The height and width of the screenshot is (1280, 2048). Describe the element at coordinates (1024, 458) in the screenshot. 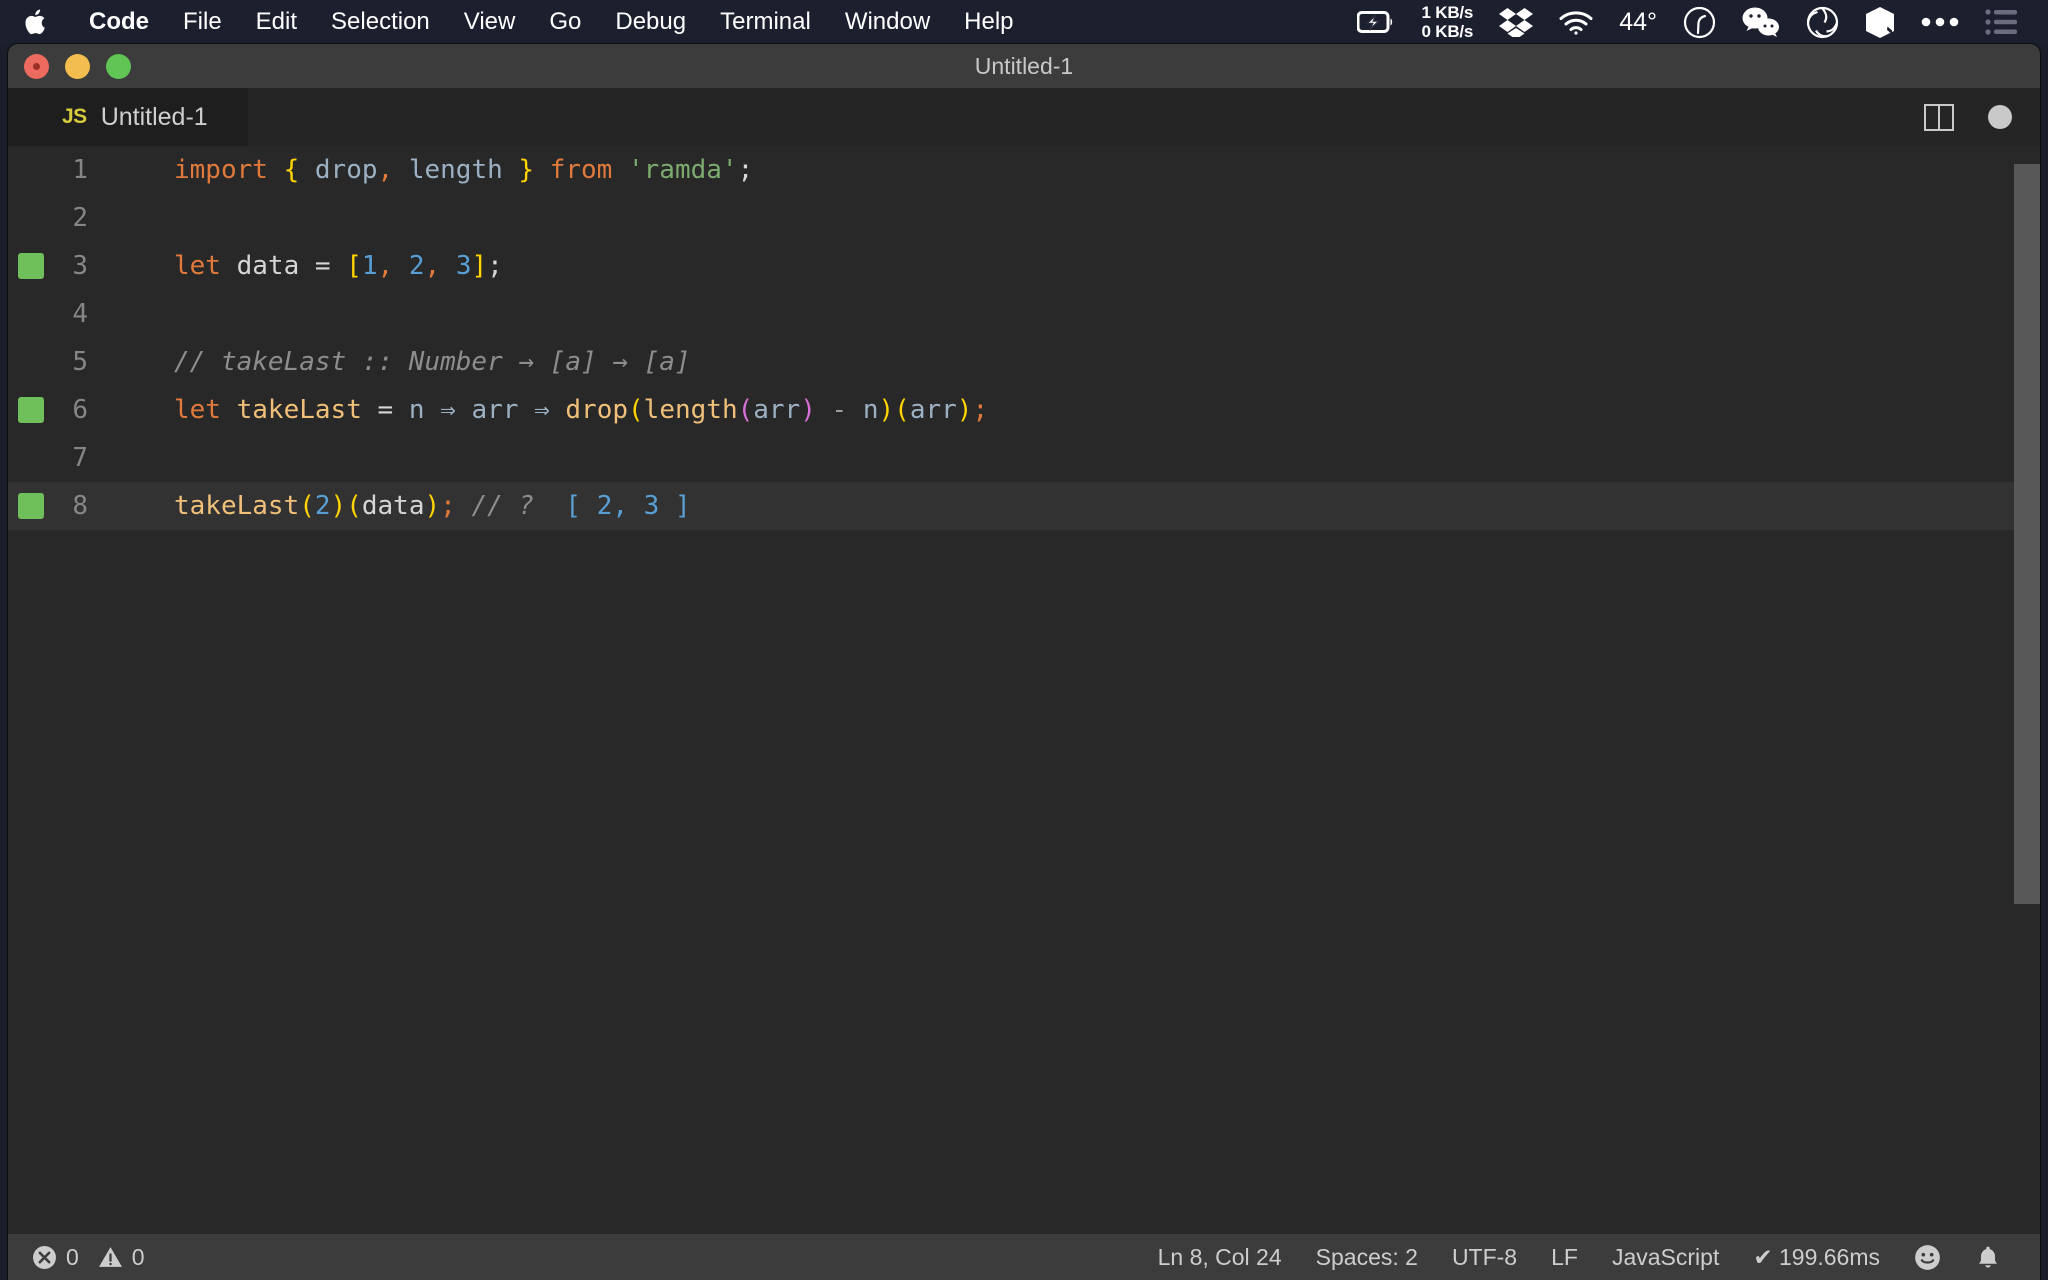

I see `code-line-7: 7` at that location.